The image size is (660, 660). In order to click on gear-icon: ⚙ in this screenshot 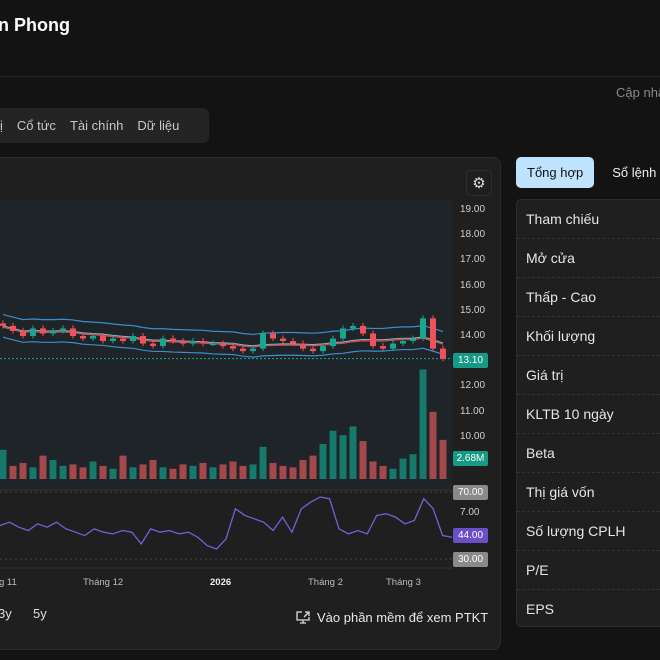, I will do `click(479, 183)`.